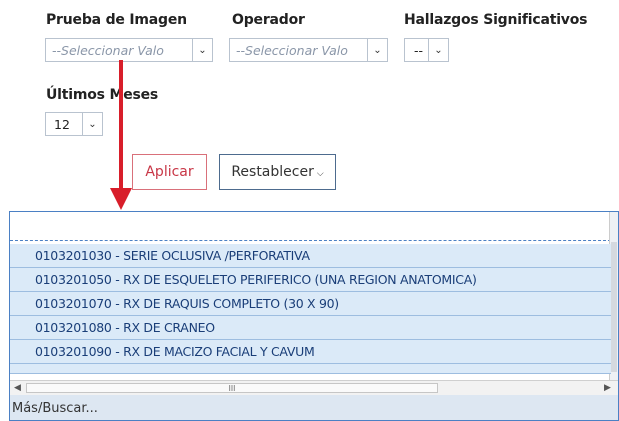  Describe the element at coordinates (310, 256) in the screenshot. I see `list-item: 0103201030 - SERIE OCLUSIVA /PERFORATIVA` at that location.